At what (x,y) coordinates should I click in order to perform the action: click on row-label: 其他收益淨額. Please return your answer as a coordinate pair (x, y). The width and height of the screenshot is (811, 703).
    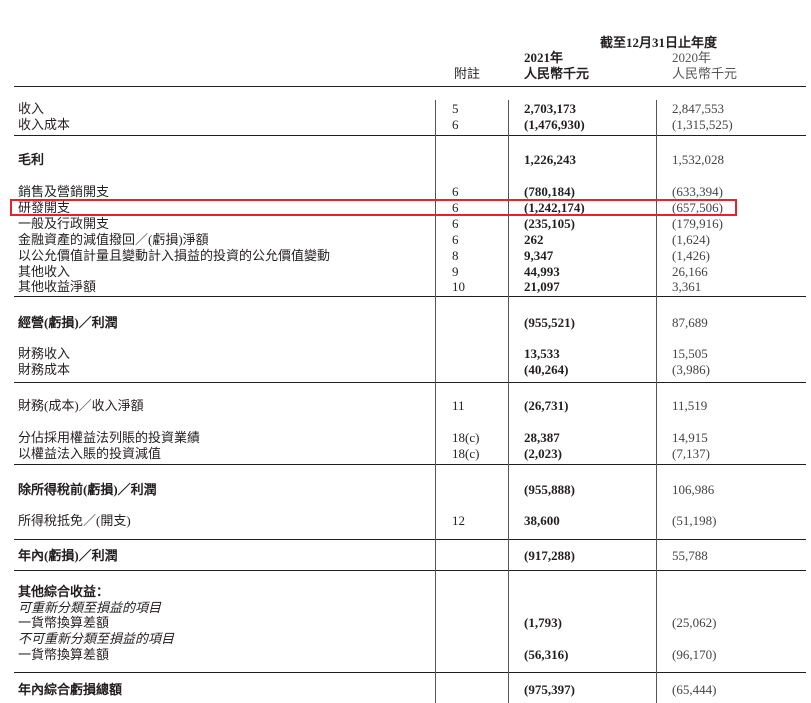
    Looking at the image, I should click on (57, 286).